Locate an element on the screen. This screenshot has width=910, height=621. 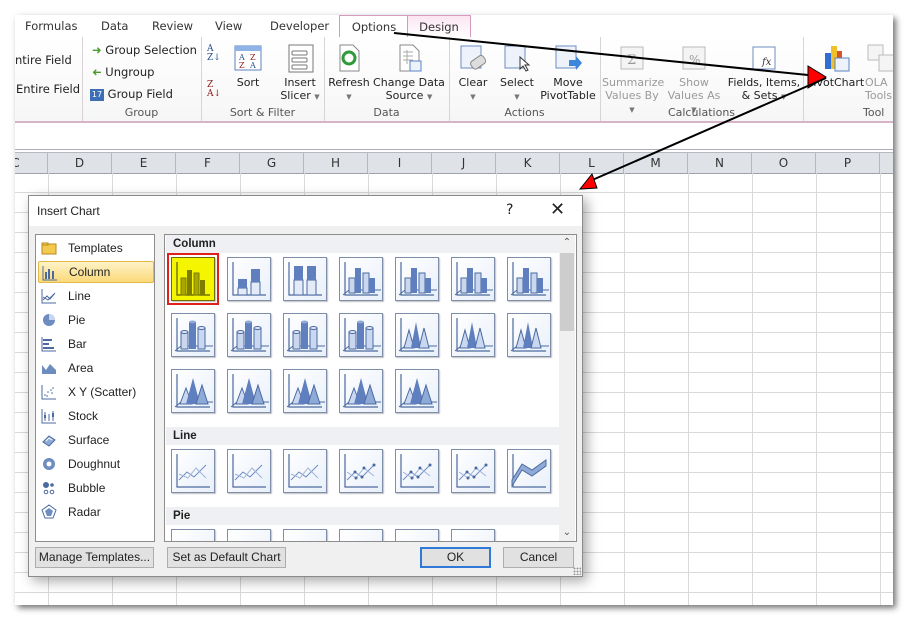
column-header-l: L is located at coordinates (592, 163).